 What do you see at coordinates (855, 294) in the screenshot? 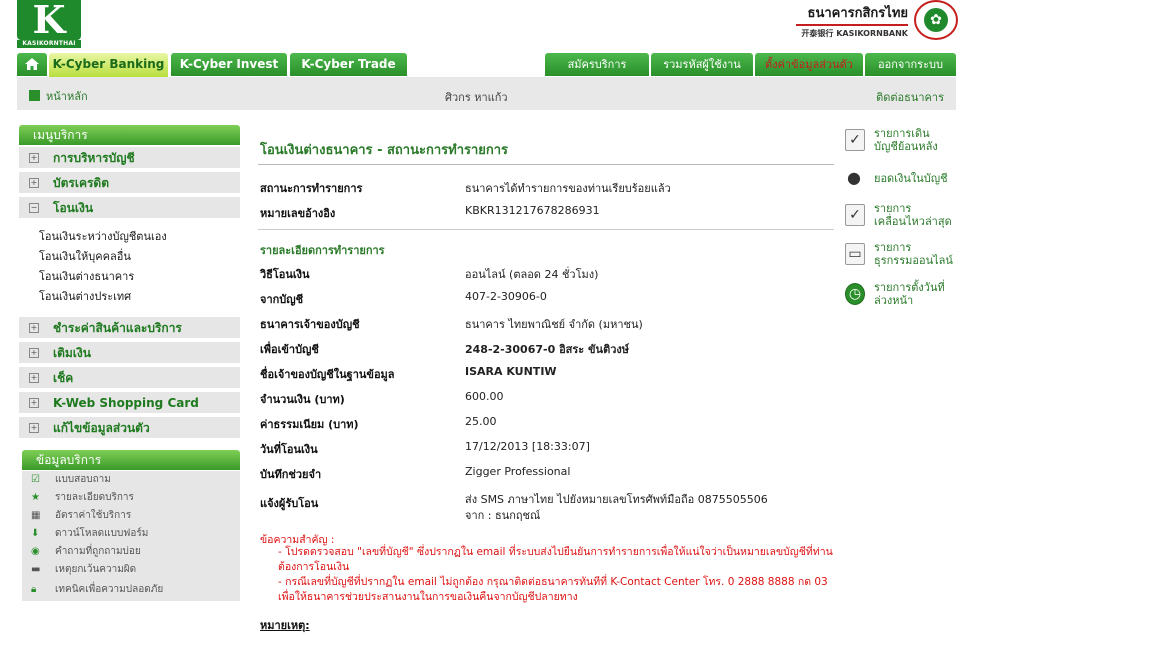
I see `clock-icon: ◷` at bounding box center [855, 294].